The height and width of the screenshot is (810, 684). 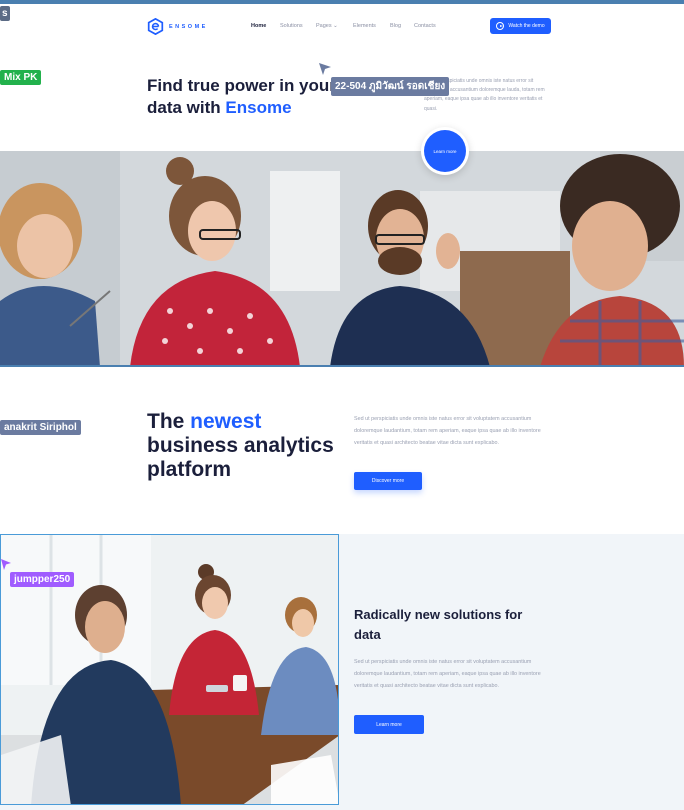 I want to click on nav-pages-label: Pages, so click(x=324, y=26).